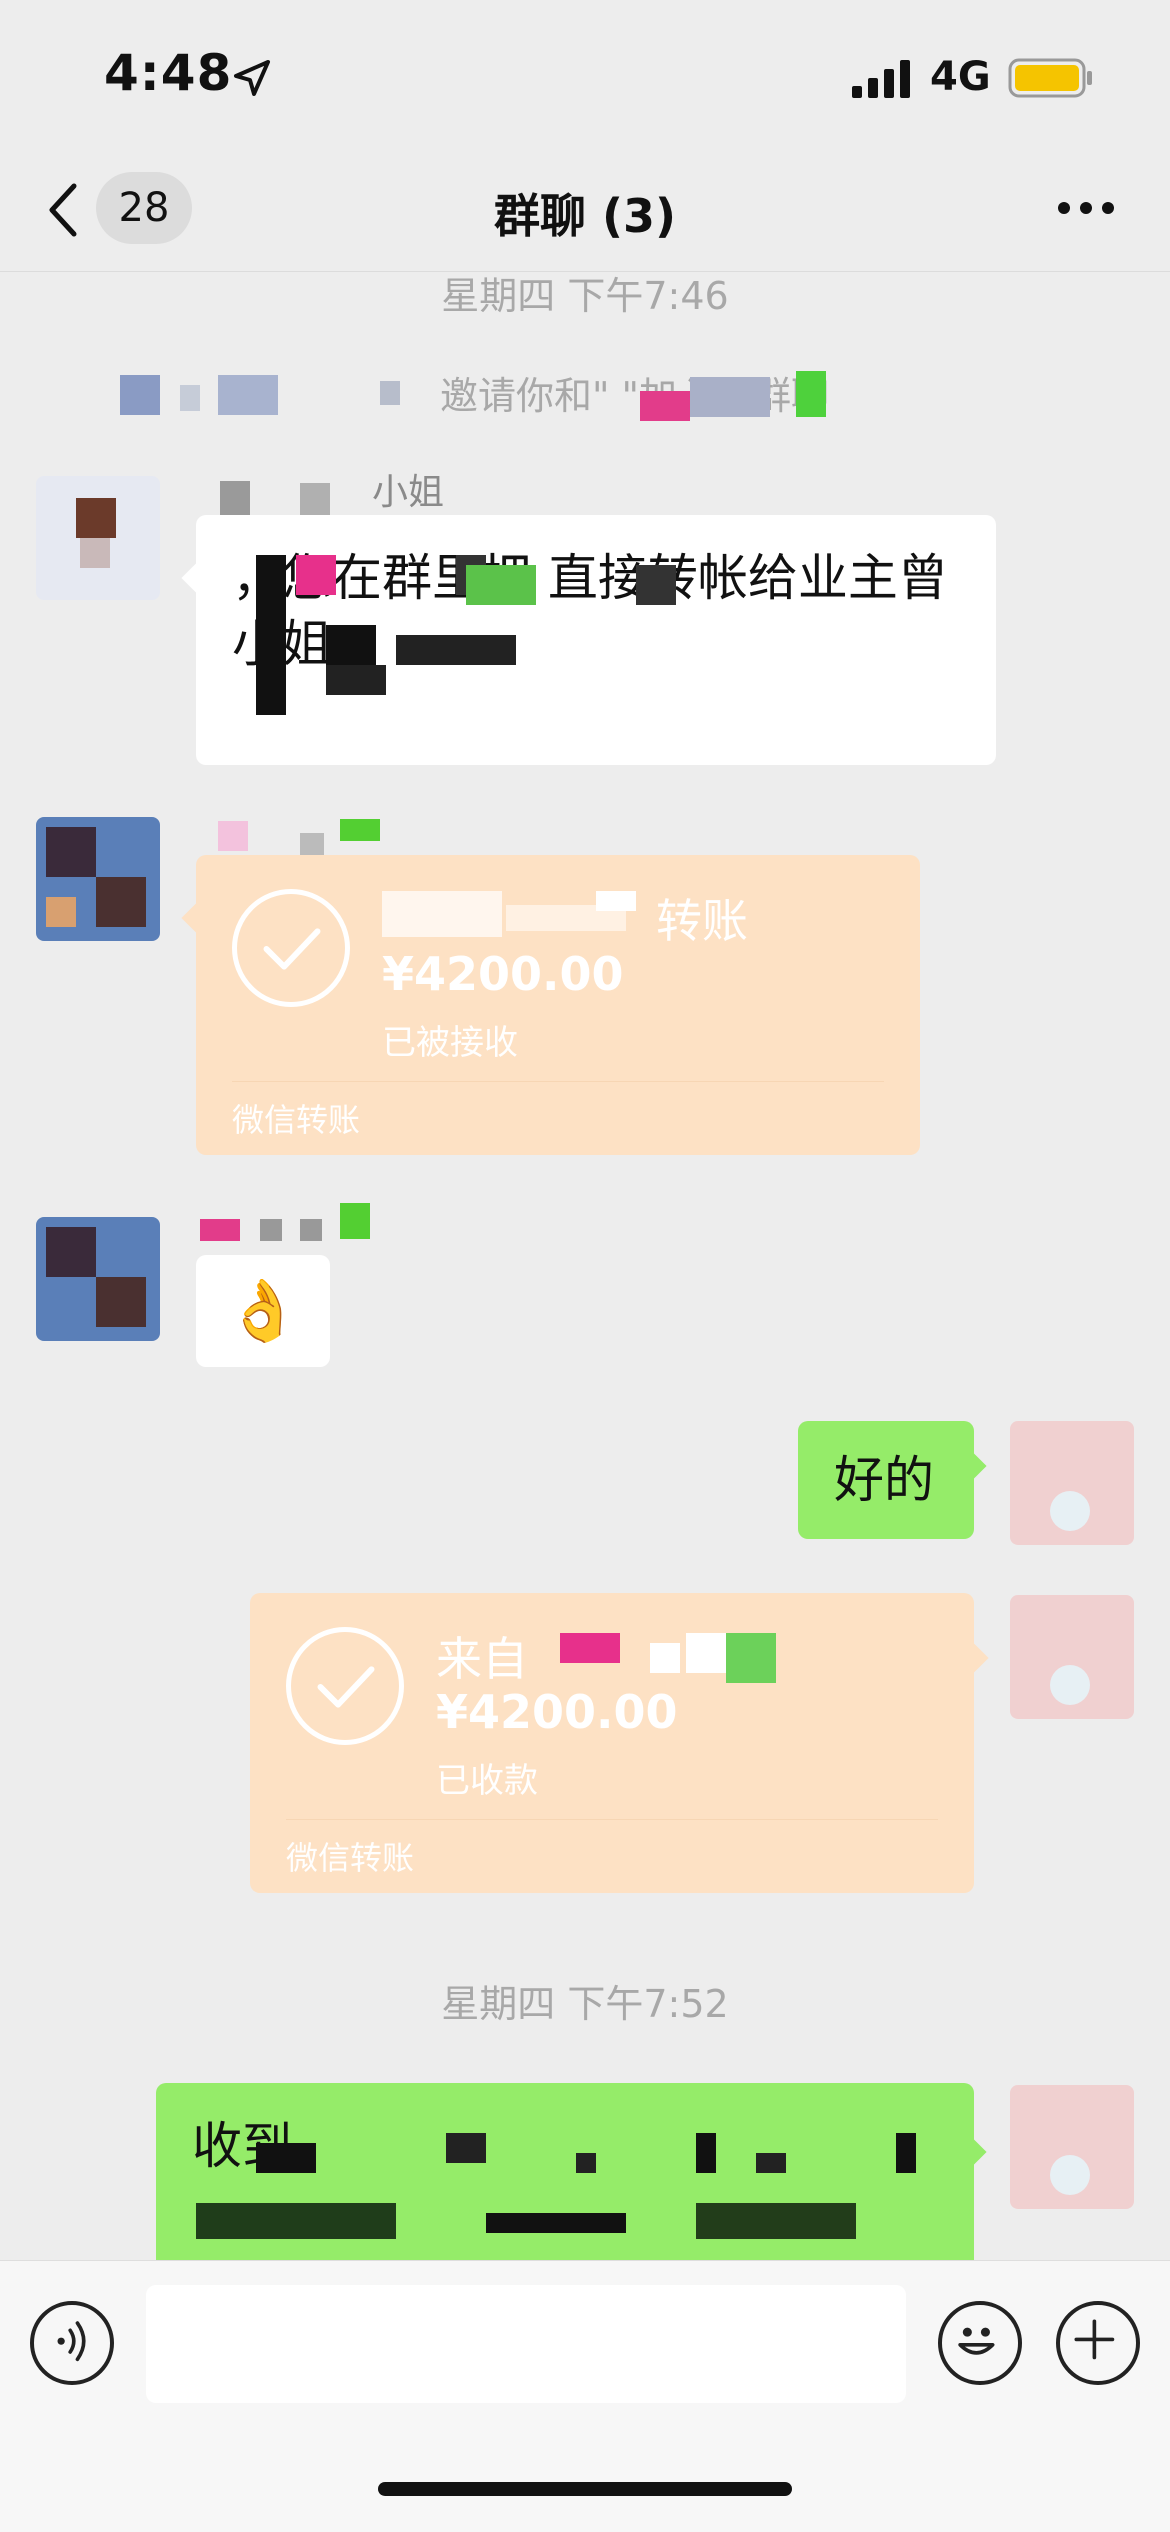  I want to click on status-time: 4:48, so click(168, 73).